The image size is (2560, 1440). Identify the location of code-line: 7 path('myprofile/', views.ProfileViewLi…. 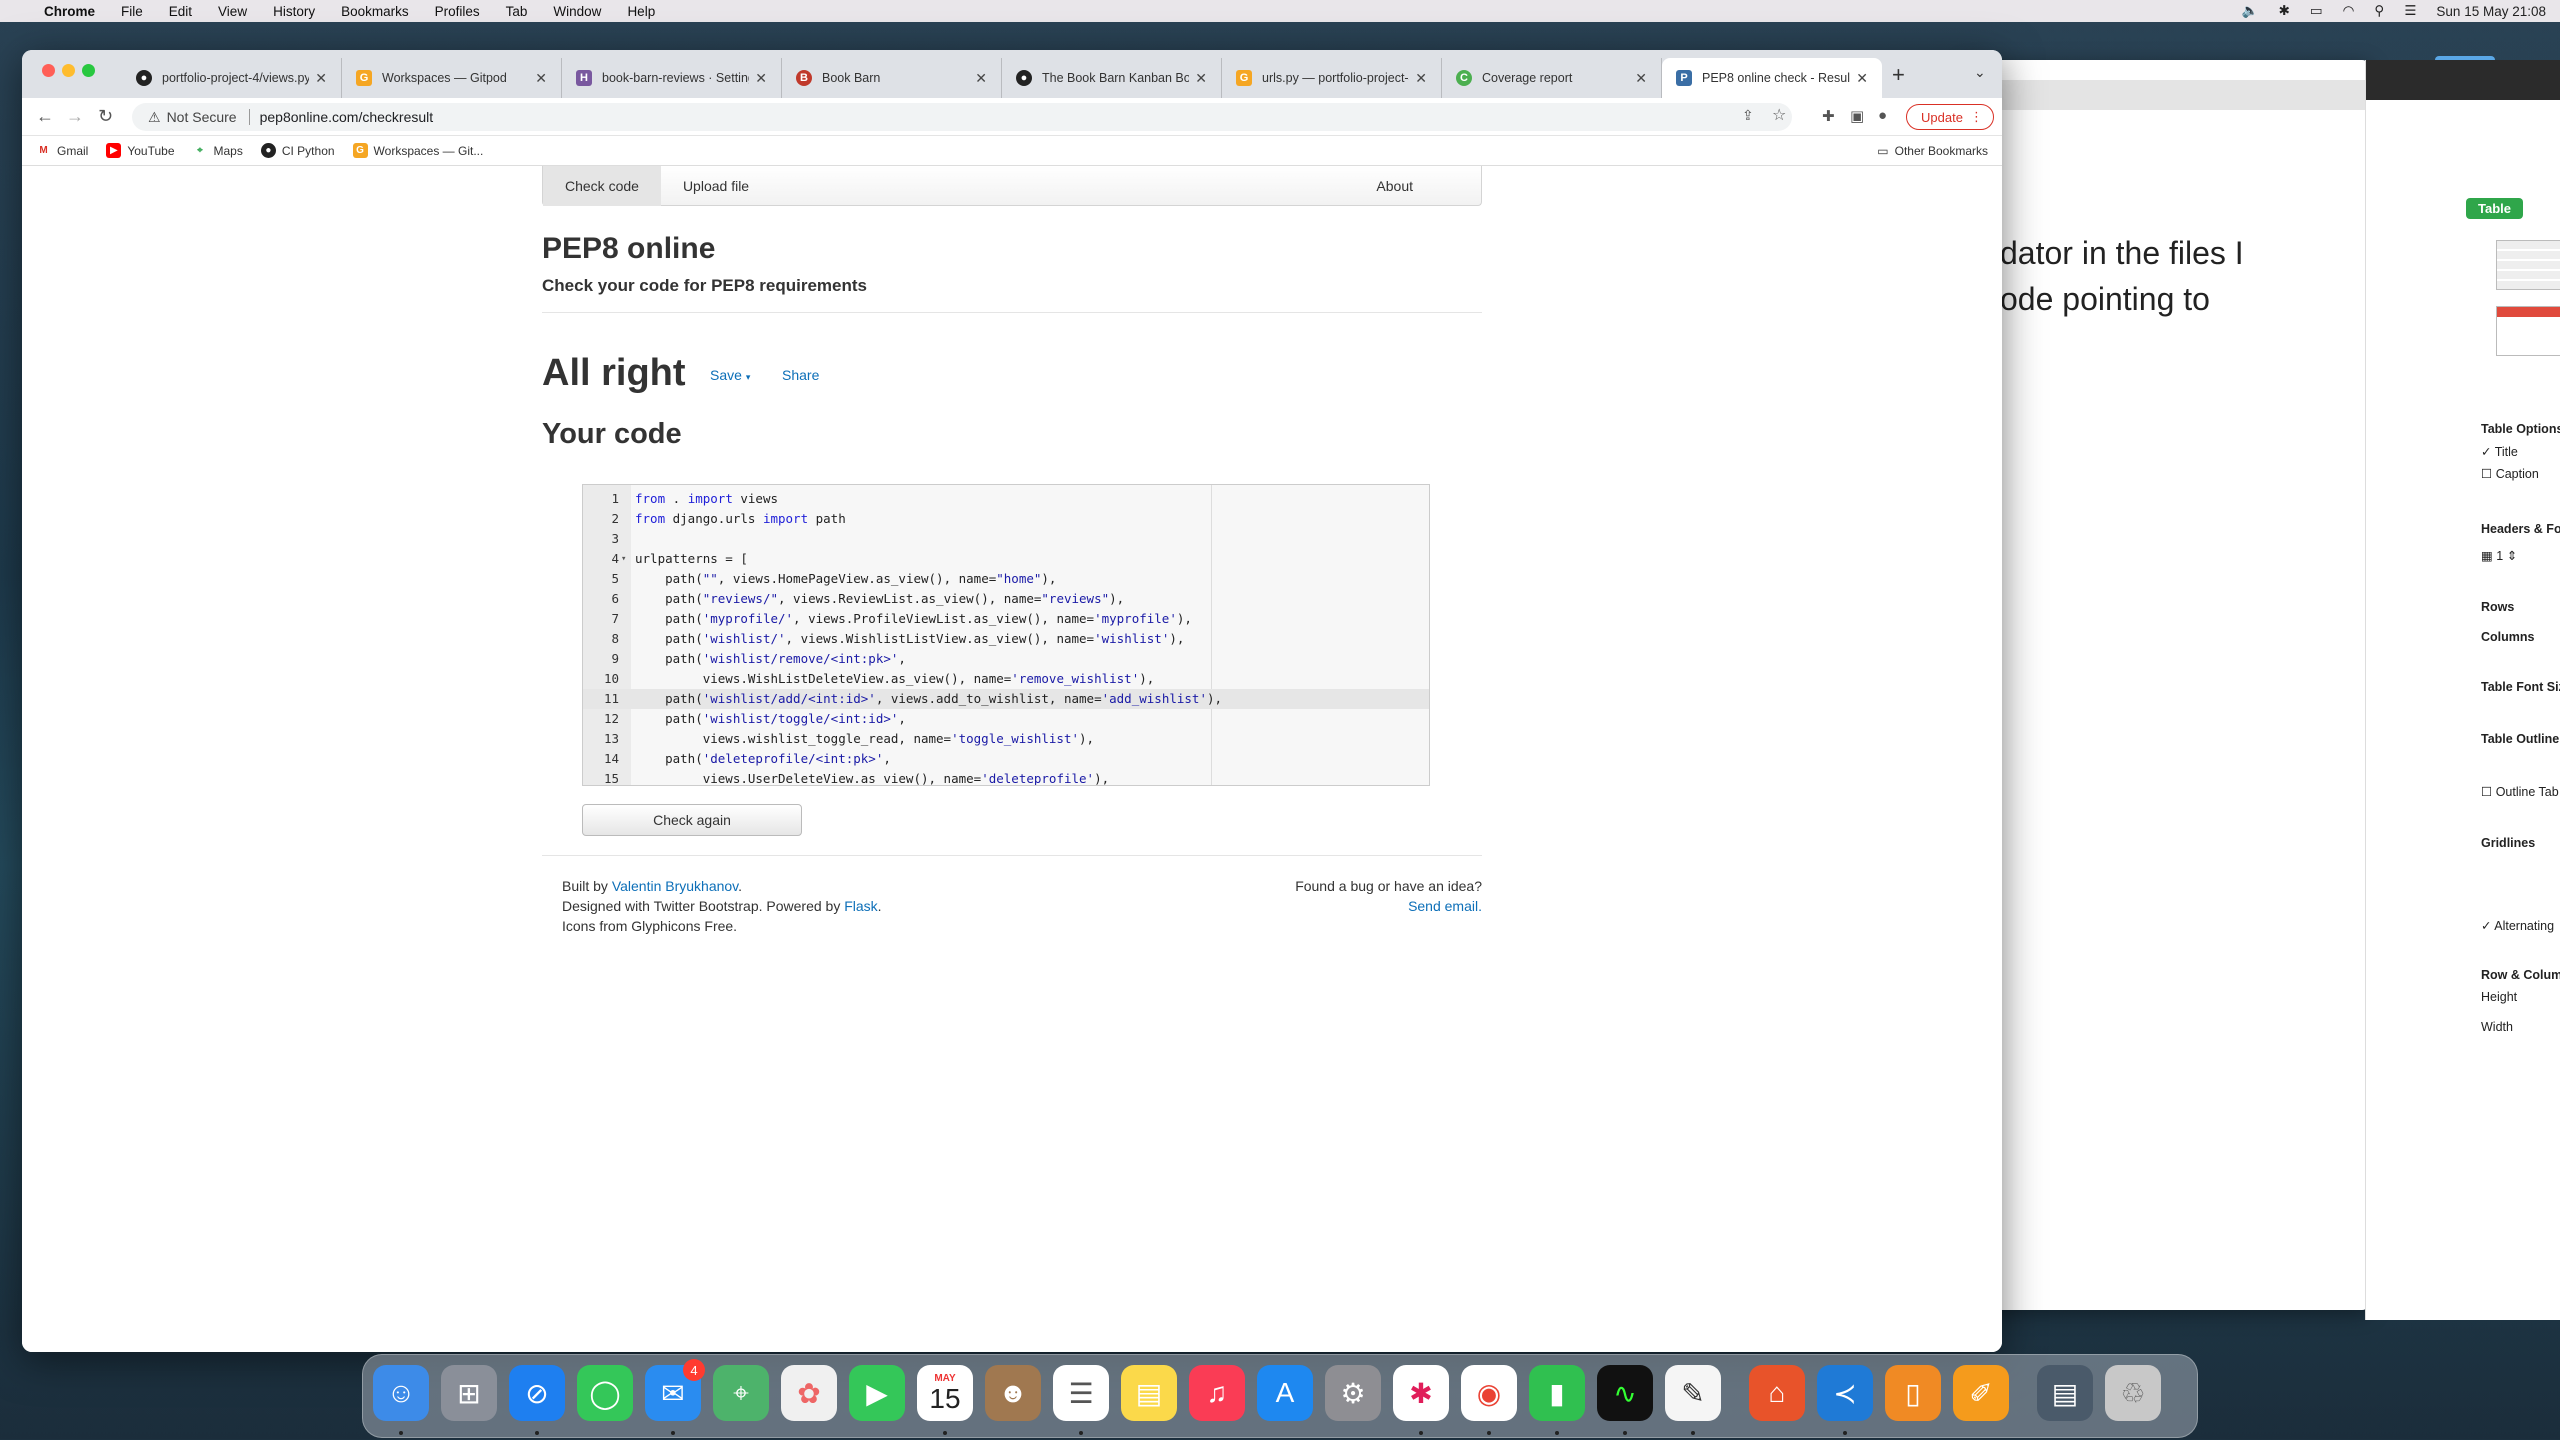
(1006, 619).